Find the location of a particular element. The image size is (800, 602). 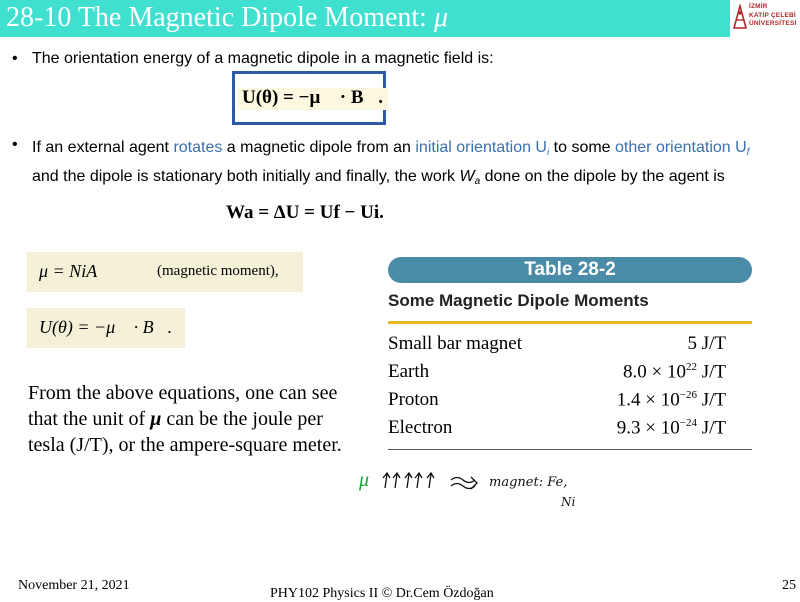

b2-part: to some is located at coordinates (582, 147).